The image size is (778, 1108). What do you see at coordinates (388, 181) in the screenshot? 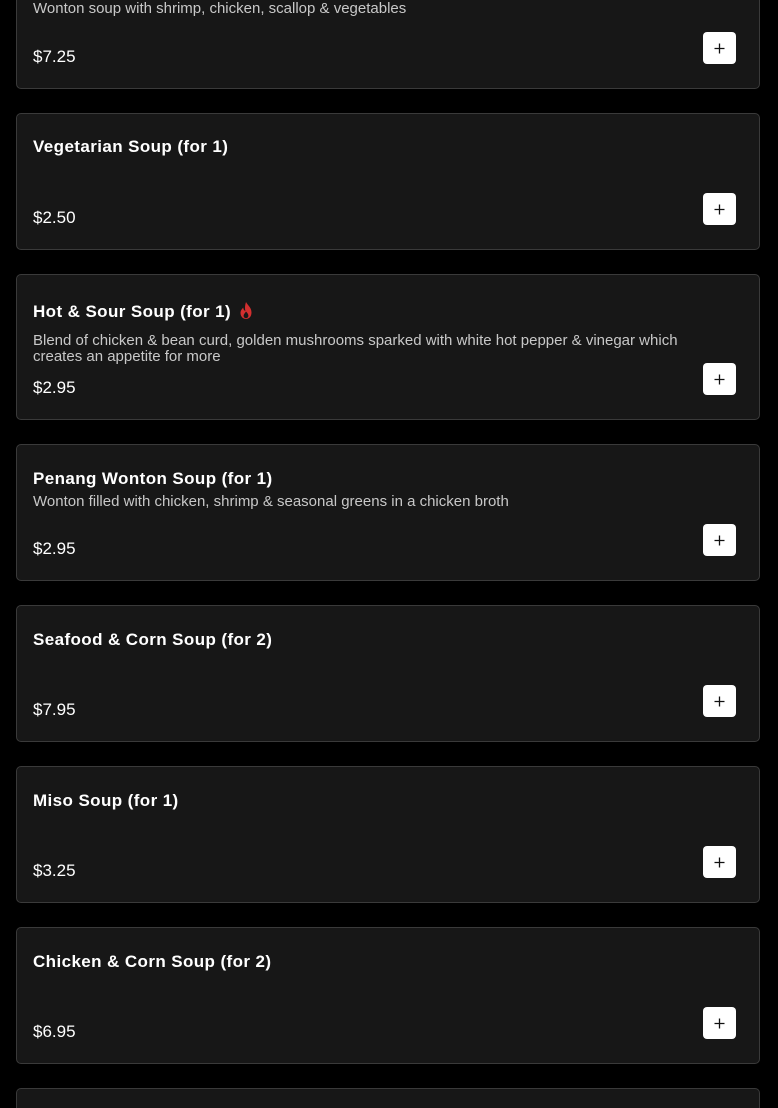
I see `menu-item-card: Vegetarian Soup (for 1) $2.50` at bounding box center [388, 181].